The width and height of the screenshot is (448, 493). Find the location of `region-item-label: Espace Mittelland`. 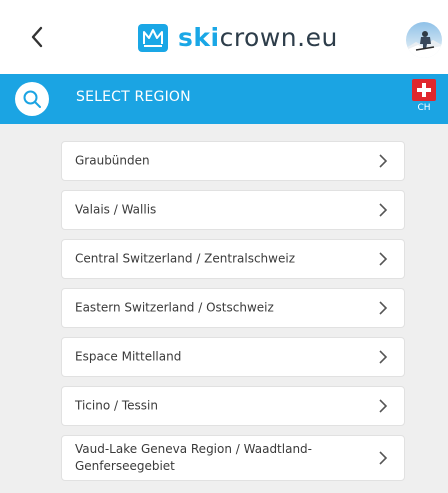

region-item-label: Espace Mittelland is located at coordinates (128, 356).